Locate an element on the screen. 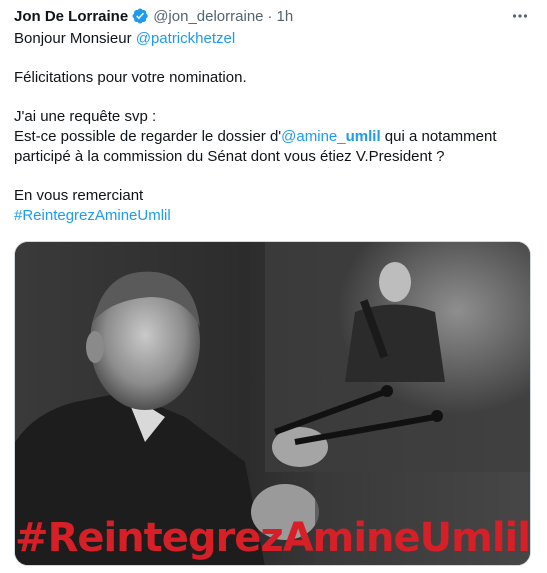 This screenshot has height=573, width=547. author-handle: @jon_delorraine is located at coordinates (208, 16).